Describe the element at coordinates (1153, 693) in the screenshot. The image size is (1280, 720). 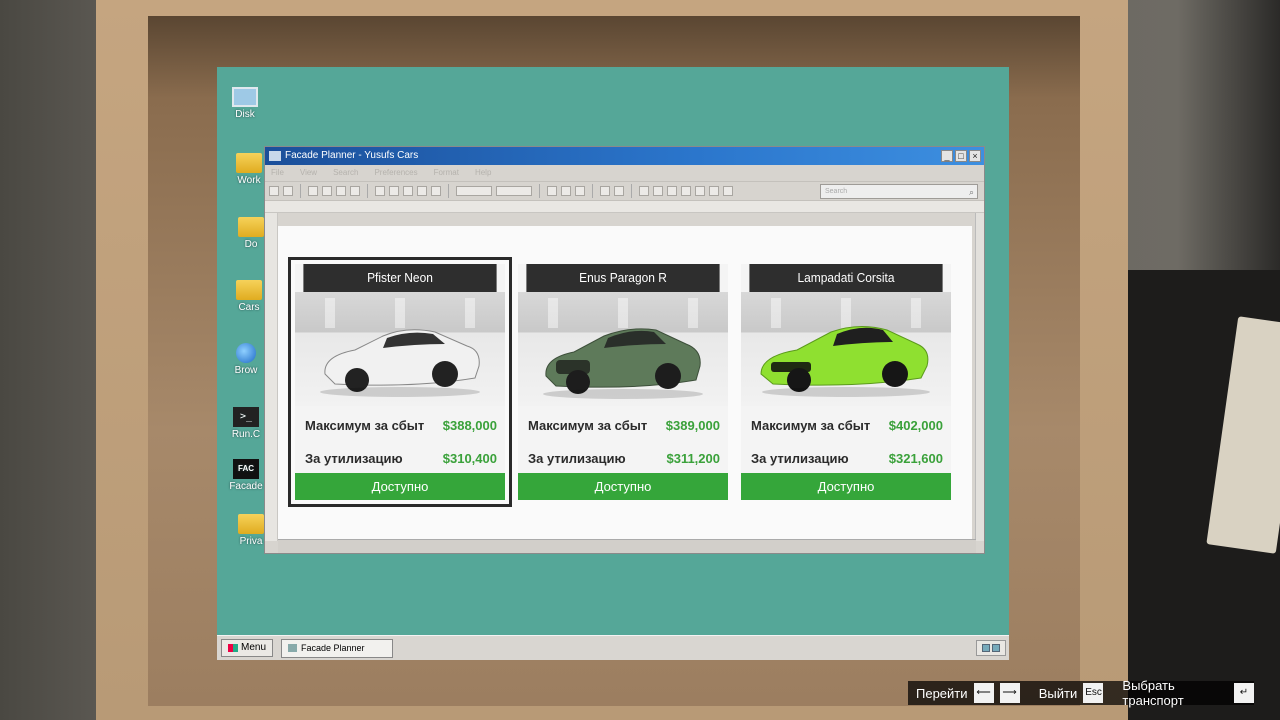
I see `select-hint-label: Выбрать транспорт` at that location.